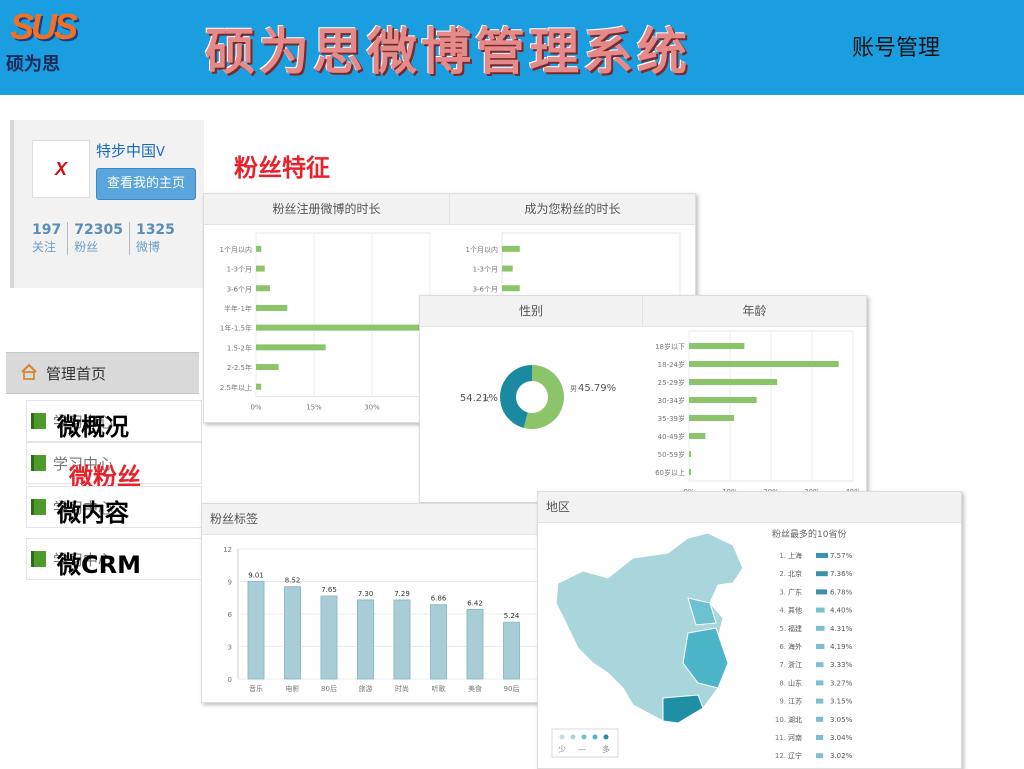 Image resolution: width=1024 pixels, height=769 pixels. I want to click on province-name: 其他, so click(795, 610).